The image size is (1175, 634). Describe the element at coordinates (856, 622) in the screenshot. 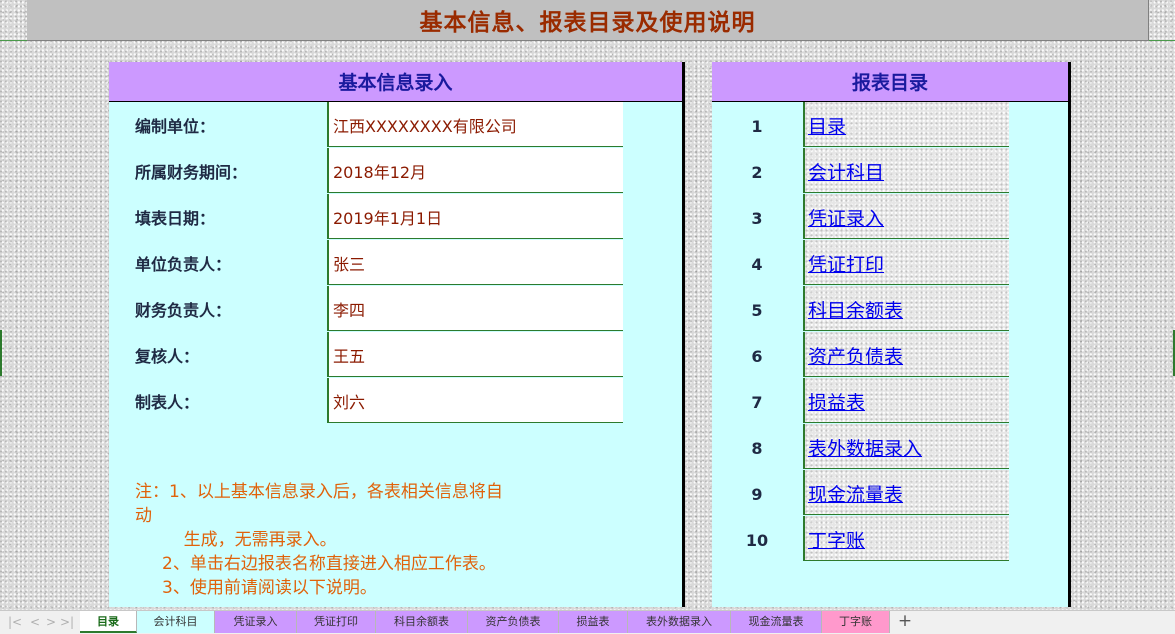

I see `sheet-tab: 丁字账` at that location.